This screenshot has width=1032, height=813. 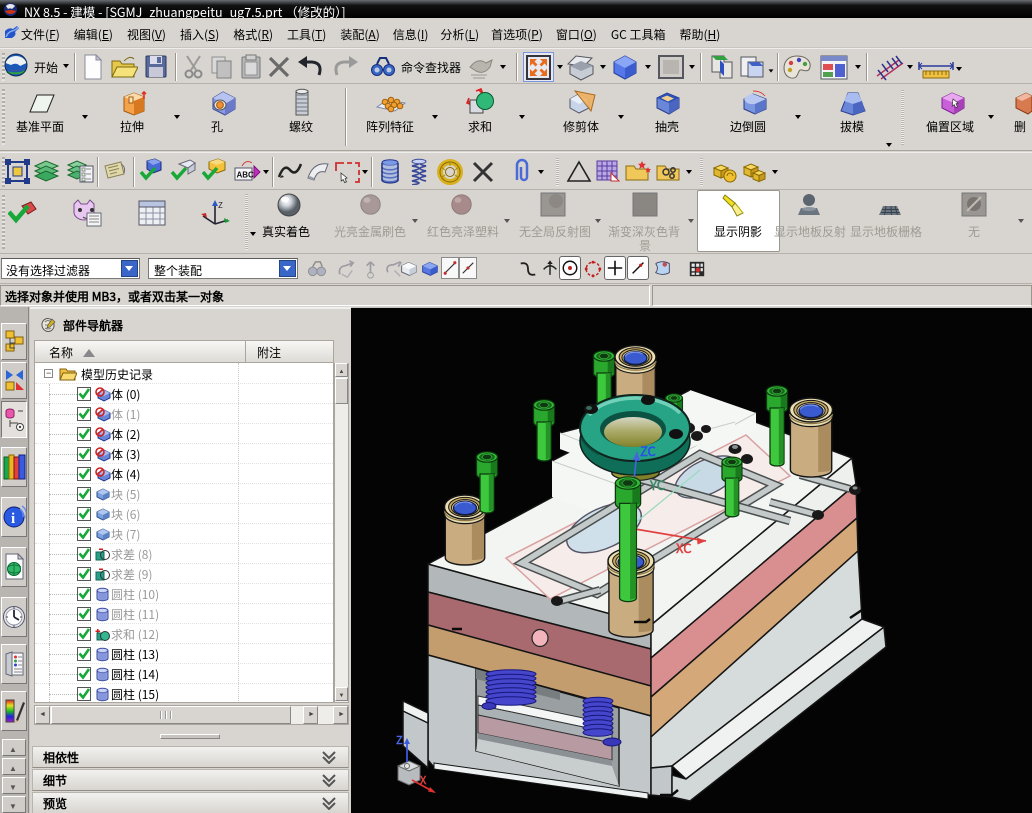 I want to click on svg-text: ZC, so click(x=648, y=450).